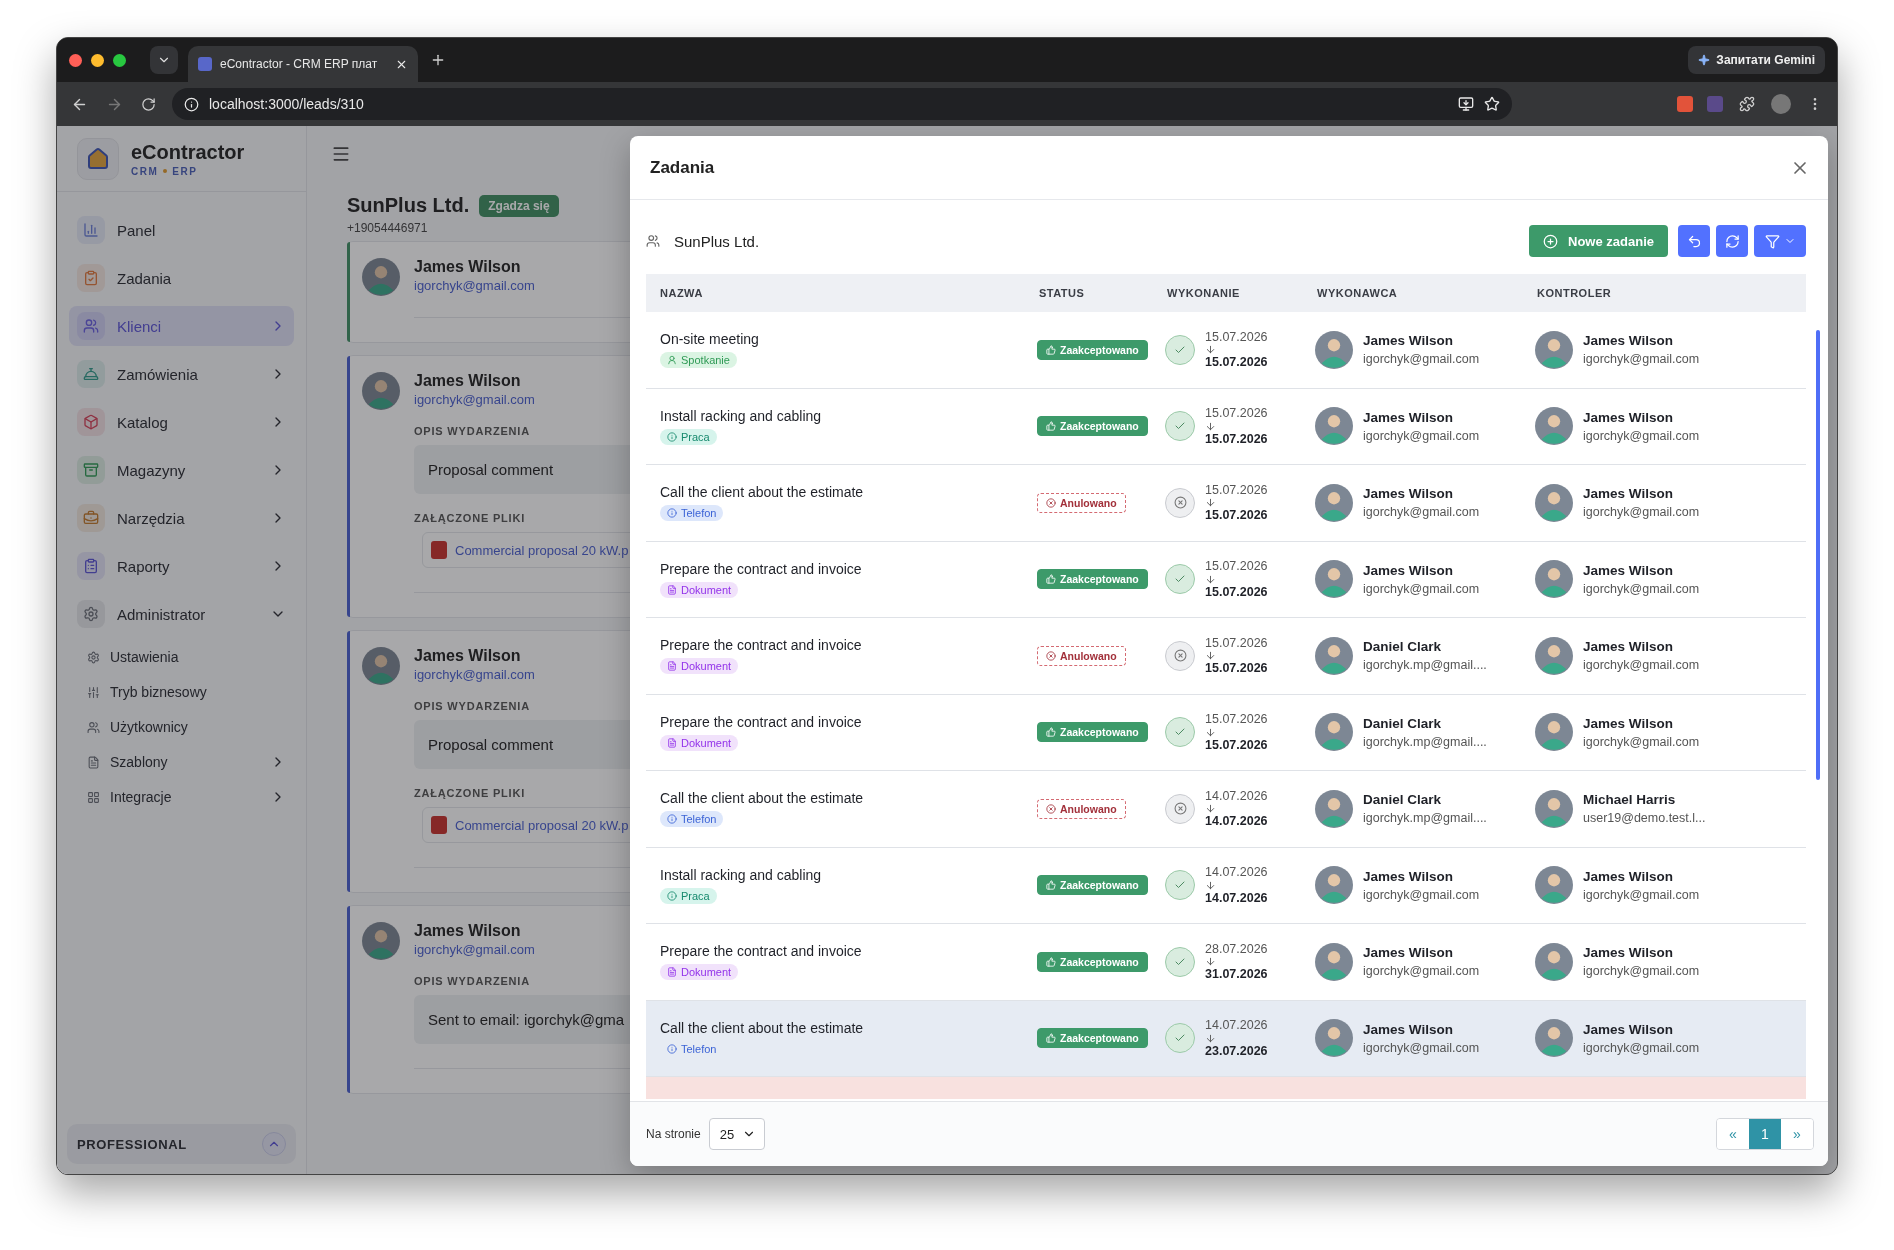 This screenshot has width=1894, height=1250. Describe the element at coordinates (181, 614) in the screenshot. I see `nav-item: Administrator` at that location.